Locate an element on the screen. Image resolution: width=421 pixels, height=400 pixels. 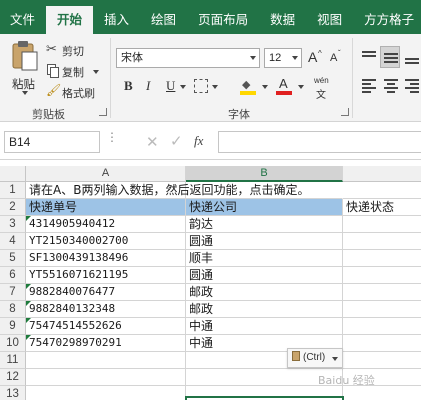
cell-c1 is located at coordinates (382, 190).